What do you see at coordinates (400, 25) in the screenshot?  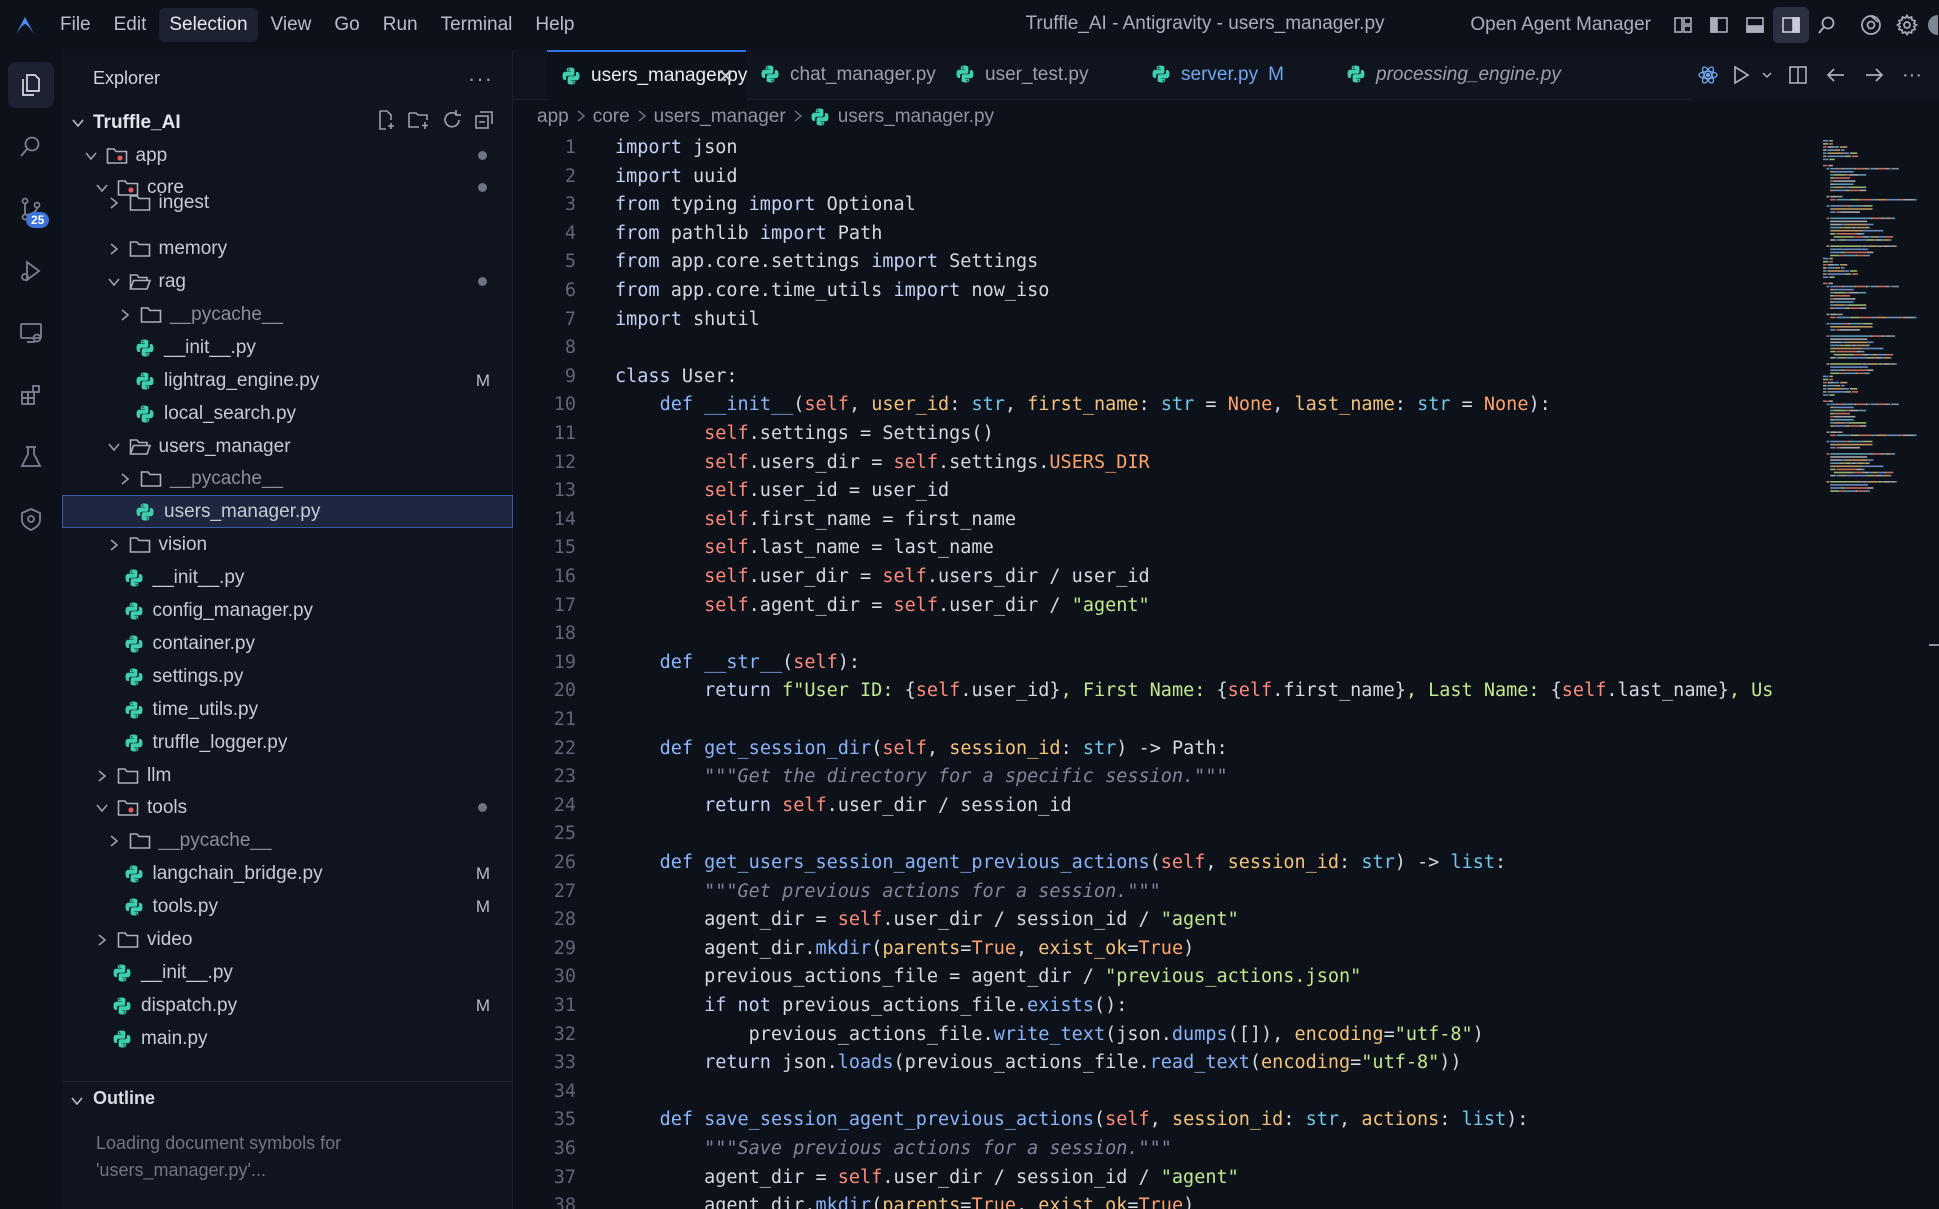 I see `menu-run: Run` at bounding box center [400, 25].